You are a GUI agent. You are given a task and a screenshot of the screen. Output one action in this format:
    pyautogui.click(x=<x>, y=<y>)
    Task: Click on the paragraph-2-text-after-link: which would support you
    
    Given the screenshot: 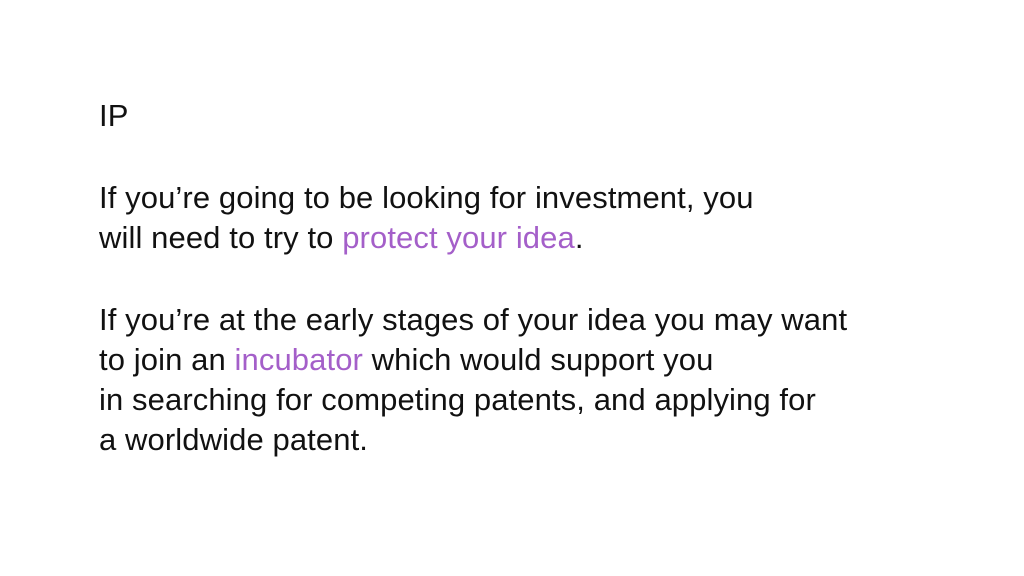 What is the action you would take?
    pyautogui.click(x=538, y=359)
    